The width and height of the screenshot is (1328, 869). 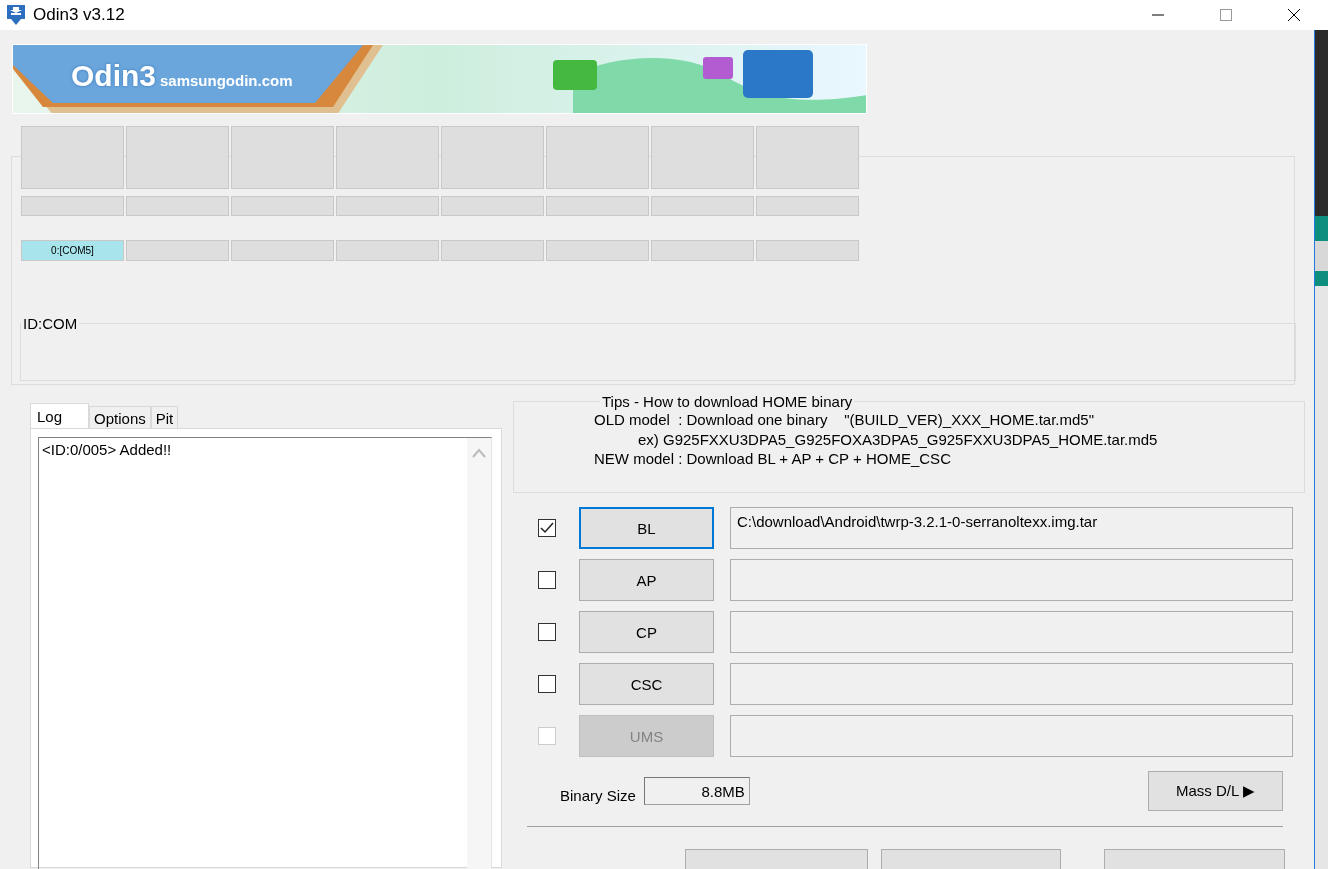 I want to click on close-icon, so click(x=1294, y=15).